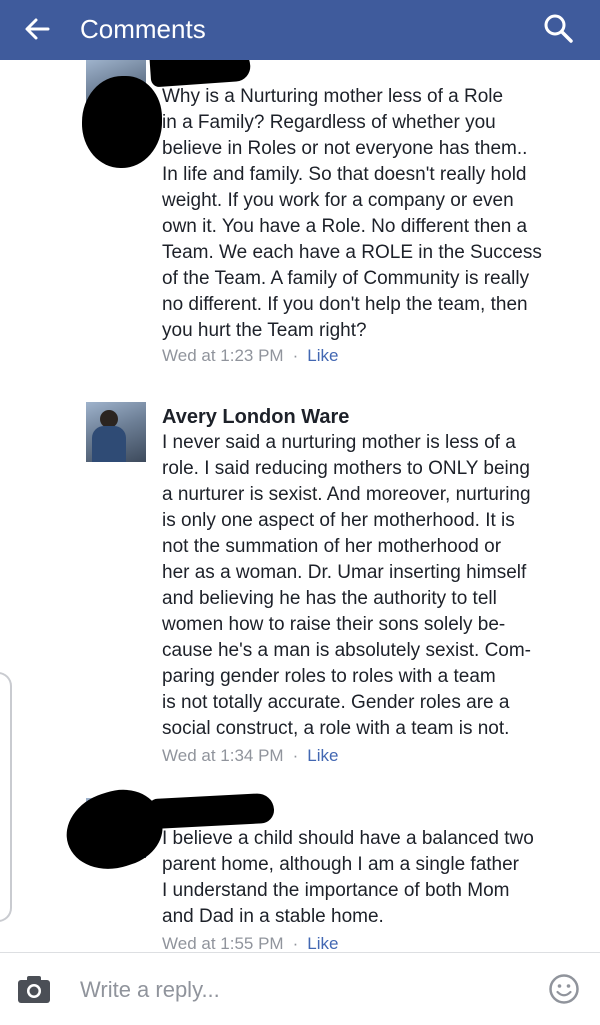 The width and height of the screenshot is (600, 1025). I want to click on comment-timestamp: Wed at 1:34 PM, so click(223, 755).